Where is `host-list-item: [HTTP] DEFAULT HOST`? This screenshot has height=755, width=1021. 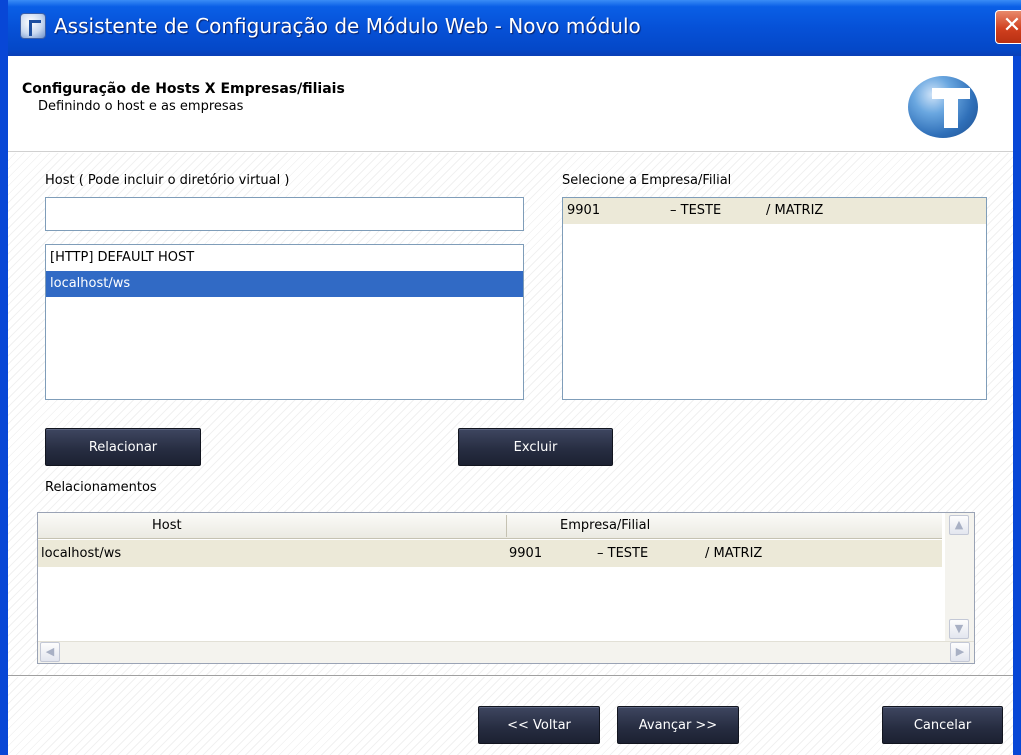 host-list-item: [HTTP] DEFAULT HOST is located at coordinates (284, 258).